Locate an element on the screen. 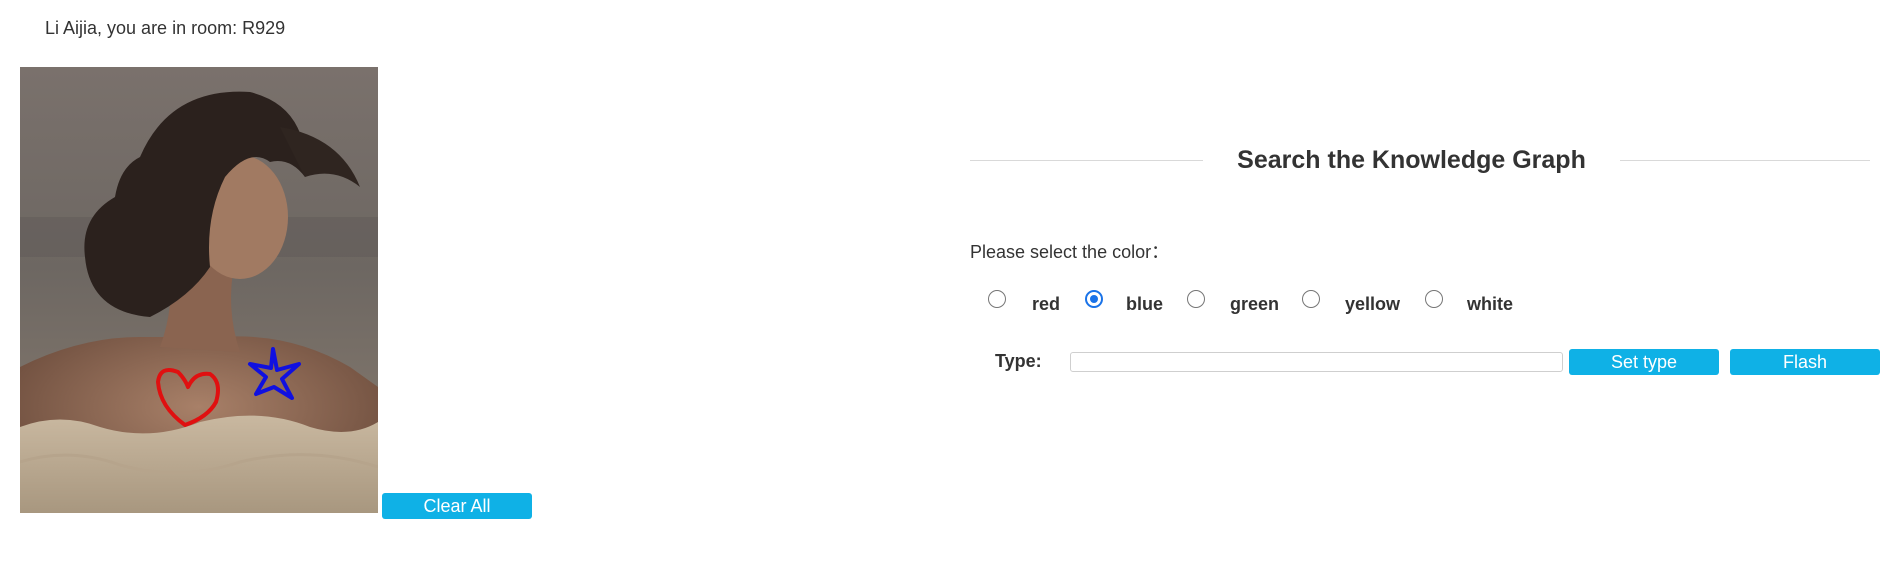 This screenshot has width=1891, height=577. color-select-label: Please select the color： is located at coordinates (1070, 252).